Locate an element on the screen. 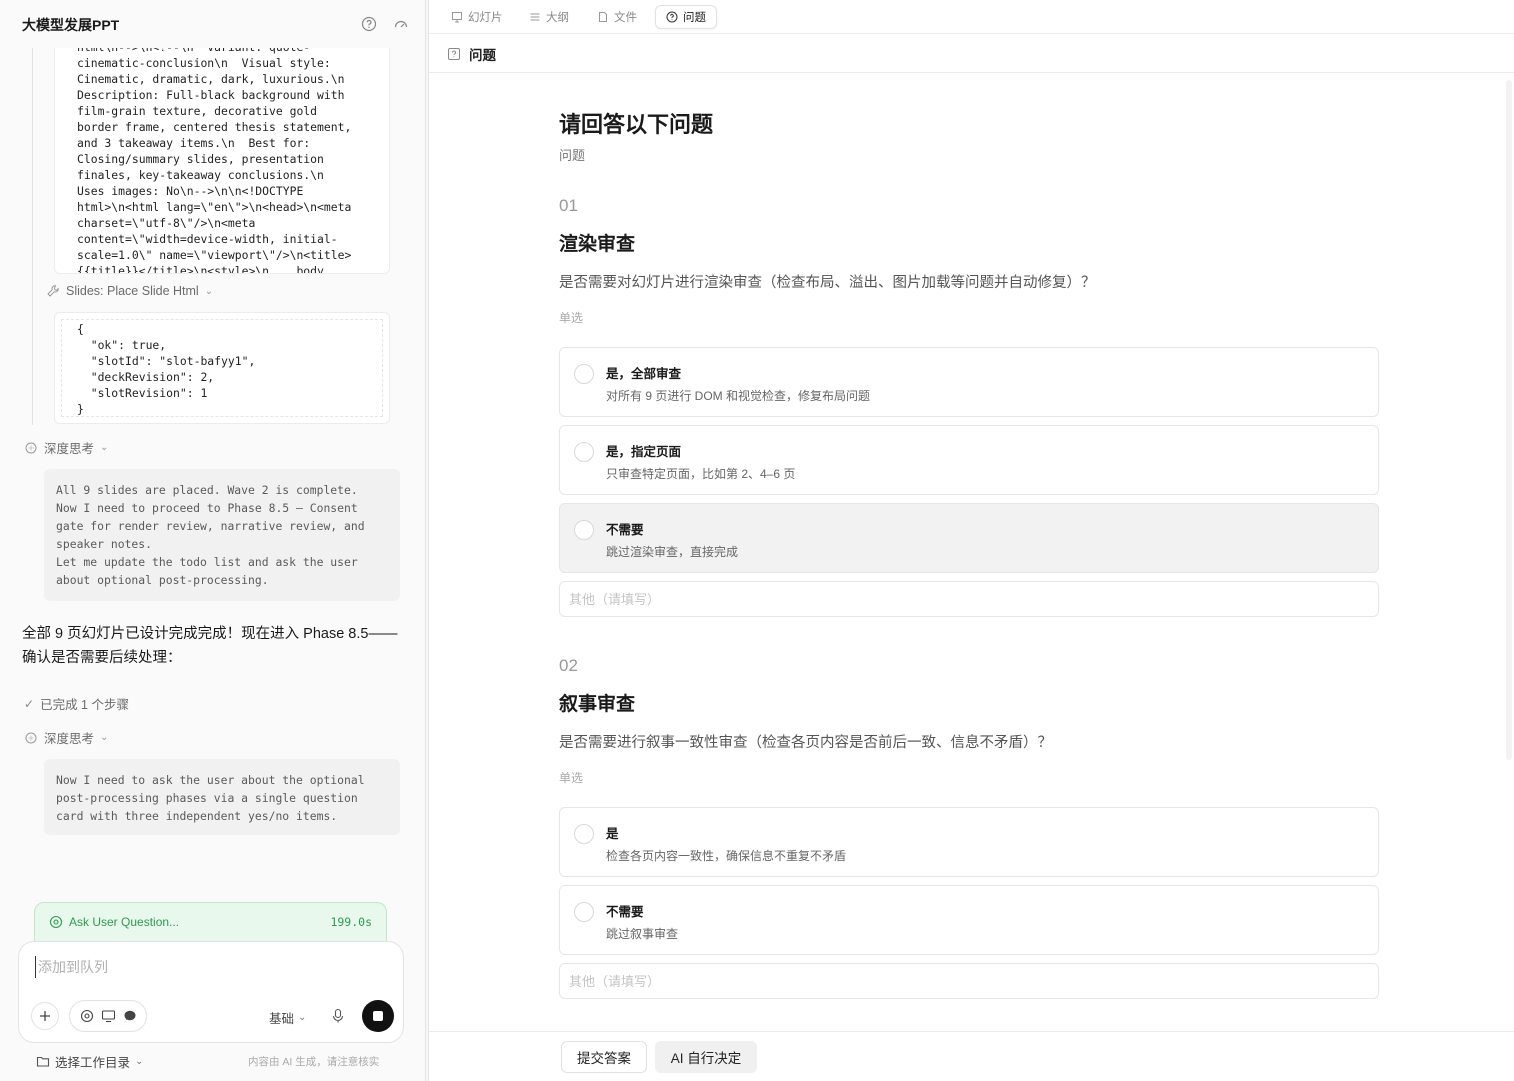 The height and width of the screenshot is (1081, 1514). option-label: 是，指定页面 is located at coordinates (644, 452).